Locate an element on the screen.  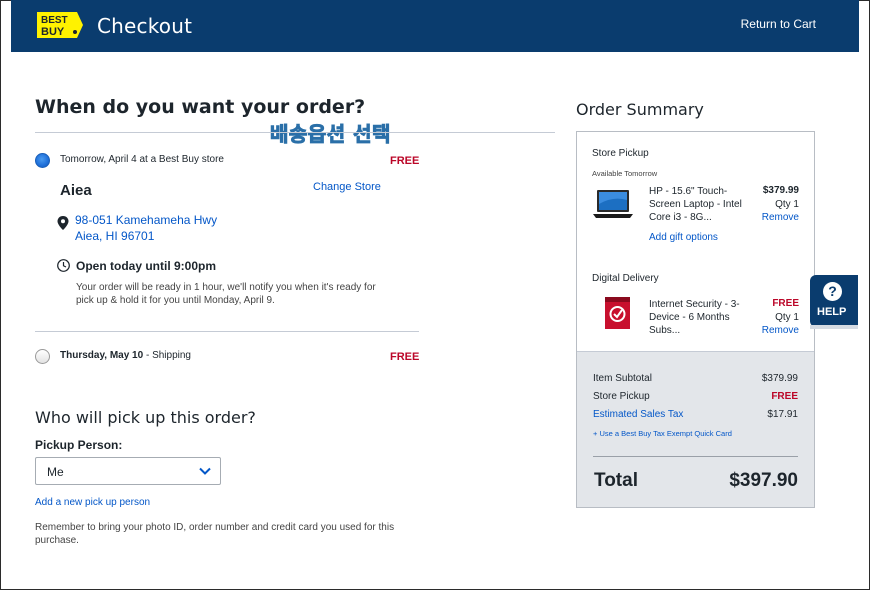
help-button: ? HELP is located at coordinates (834, 301).